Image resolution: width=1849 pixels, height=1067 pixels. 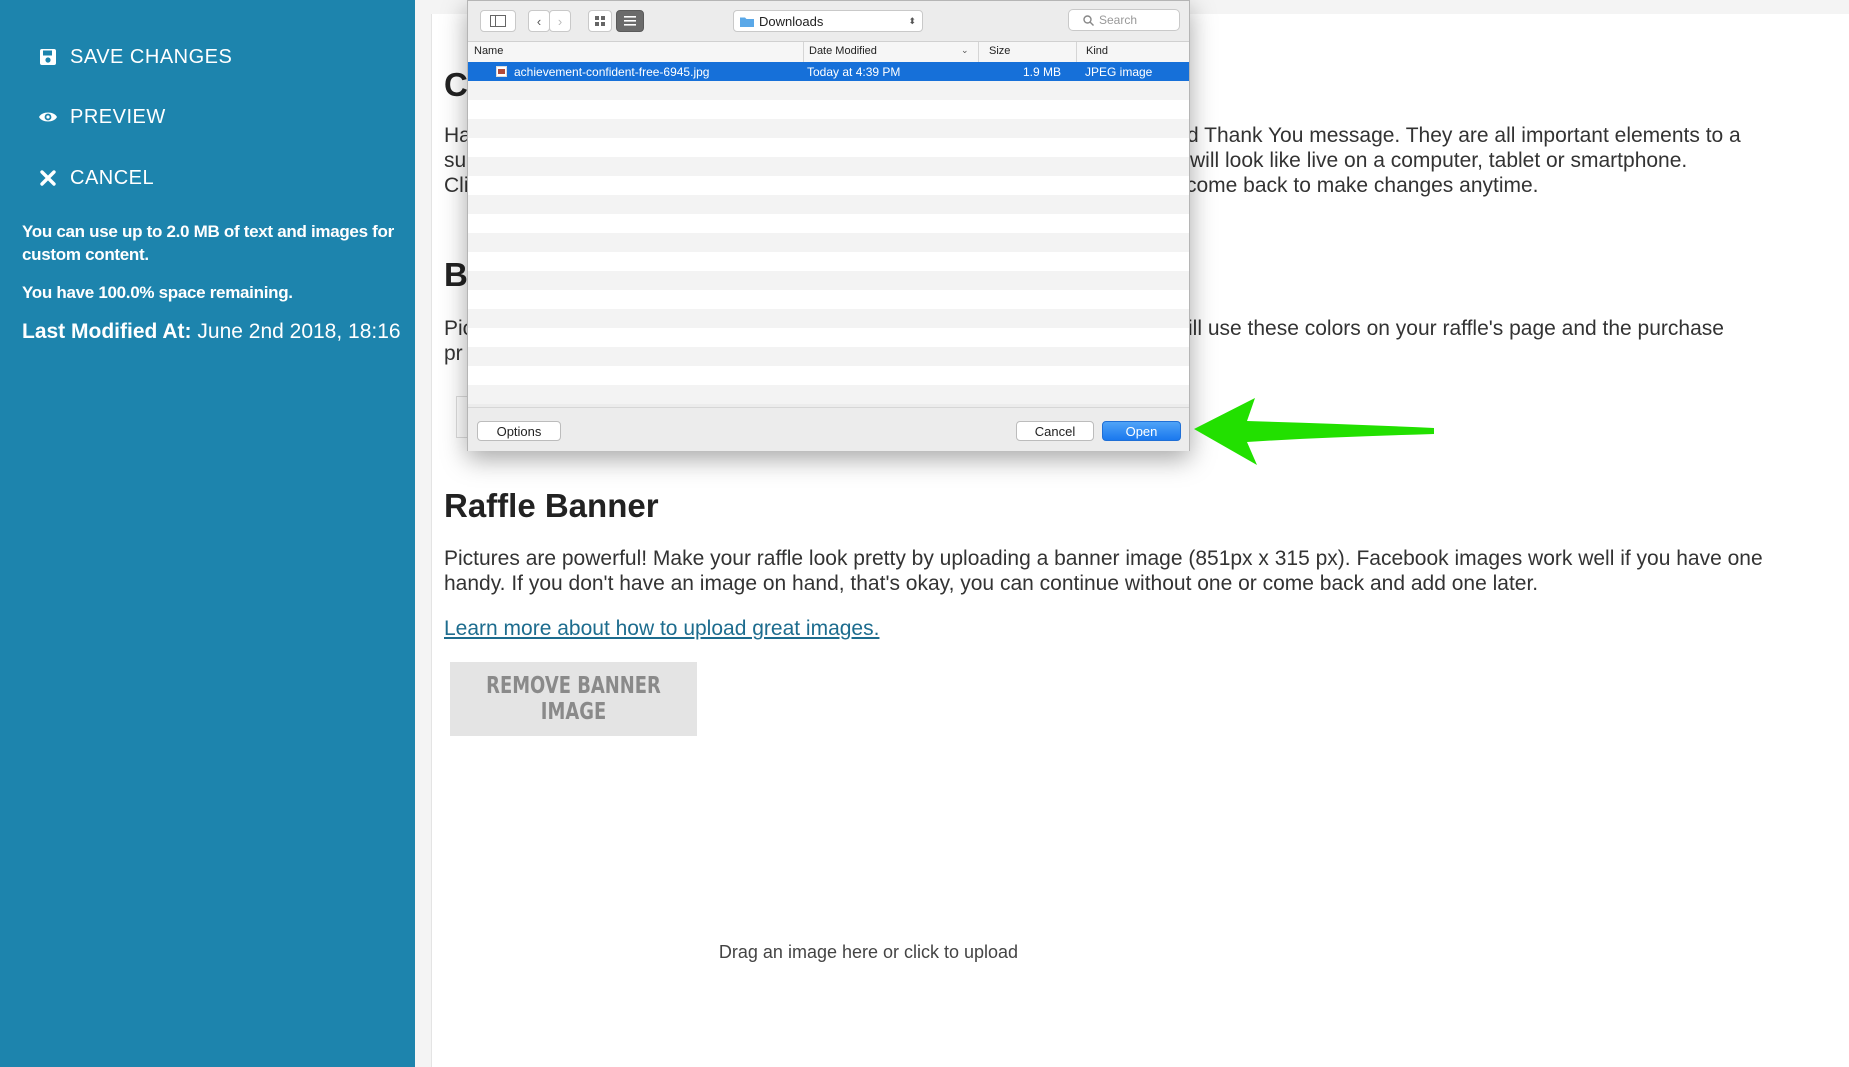 I want to click on list-view-button, so click(x=630, y=21).